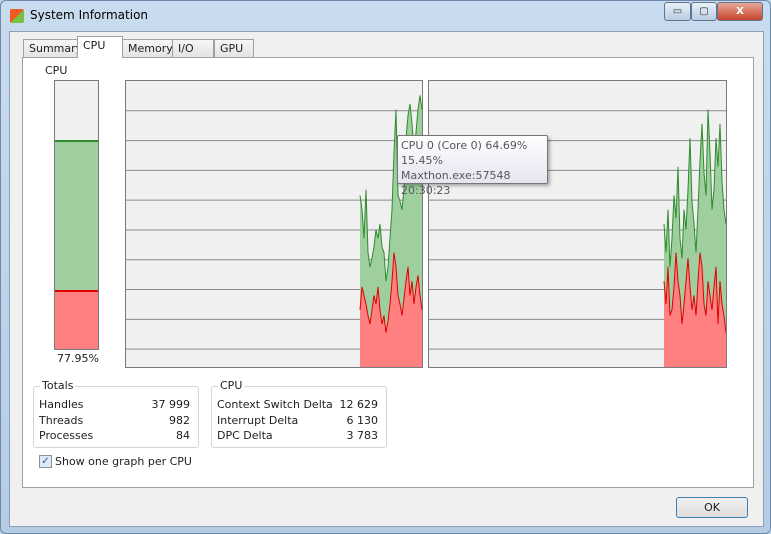 The height and width of the screenshot is (534, 771). Describe the element at coordinates (183, 435) in the screenshot. I see `row-value: 84` at that location.